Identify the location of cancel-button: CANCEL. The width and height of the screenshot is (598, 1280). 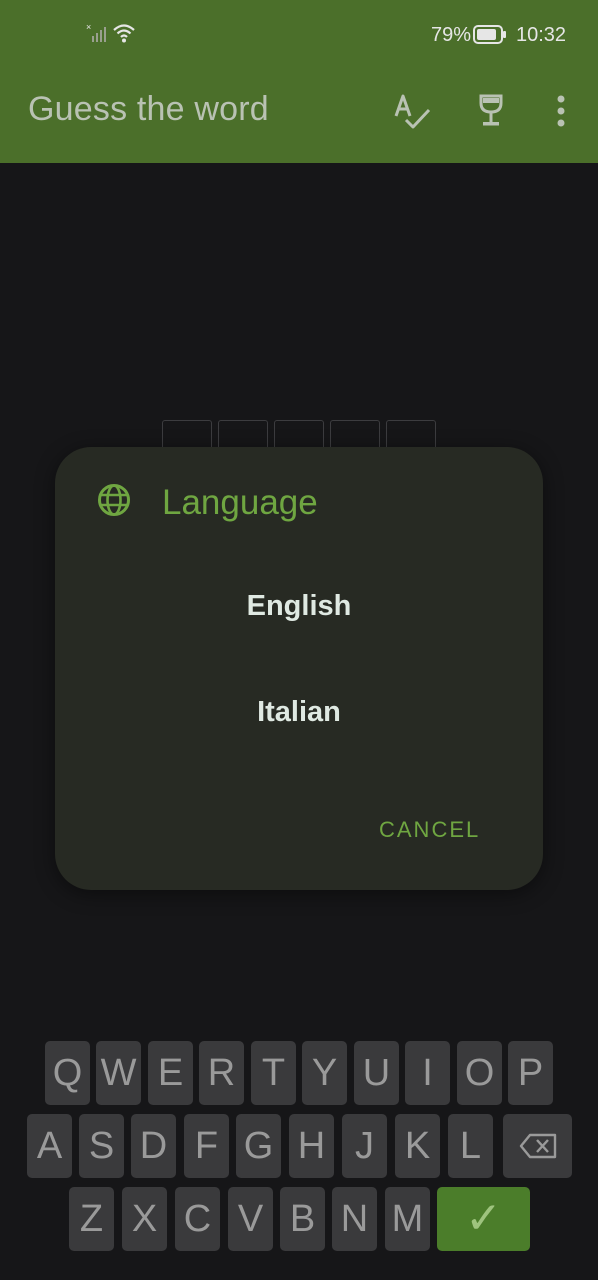
(429, 830).